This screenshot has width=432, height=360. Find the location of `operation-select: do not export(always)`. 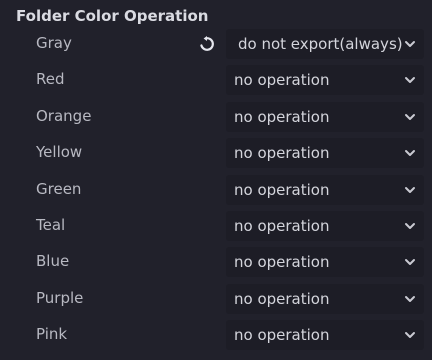

operation-select: do not export(always) is located at coordinates (325, 44).